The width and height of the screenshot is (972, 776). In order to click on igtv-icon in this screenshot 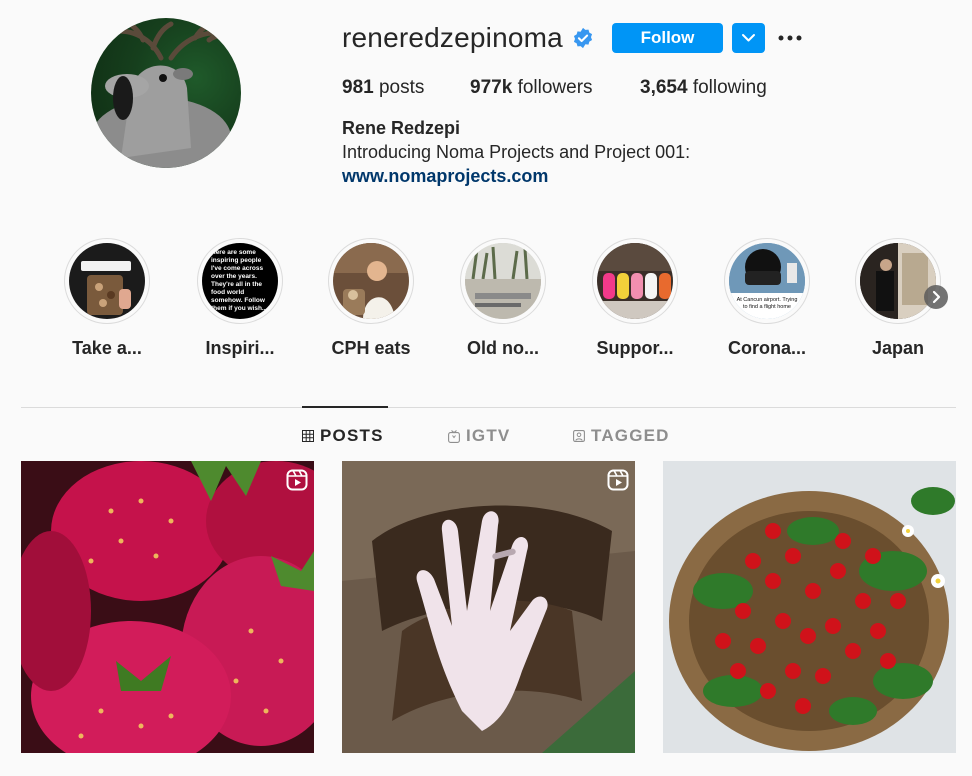, I will do `click(454, 436)`.